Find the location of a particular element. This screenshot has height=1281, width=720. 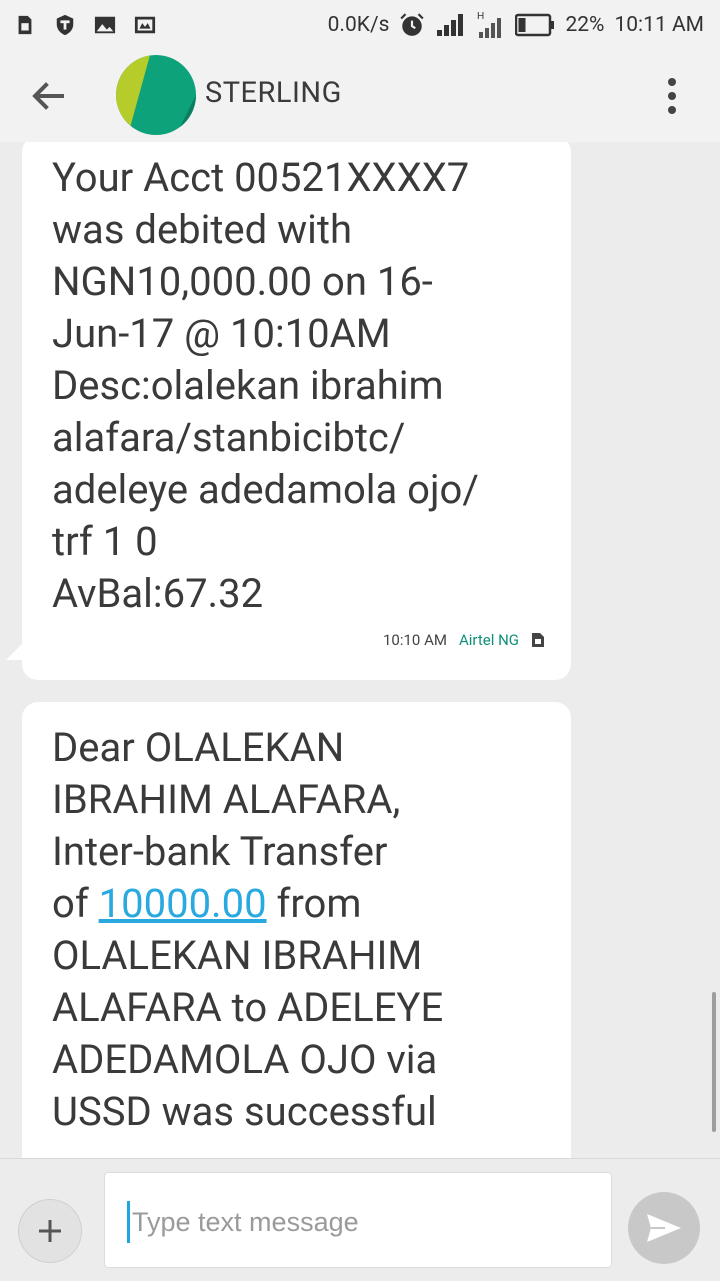

arrow-back-icon is located at coordinates (48, 96).